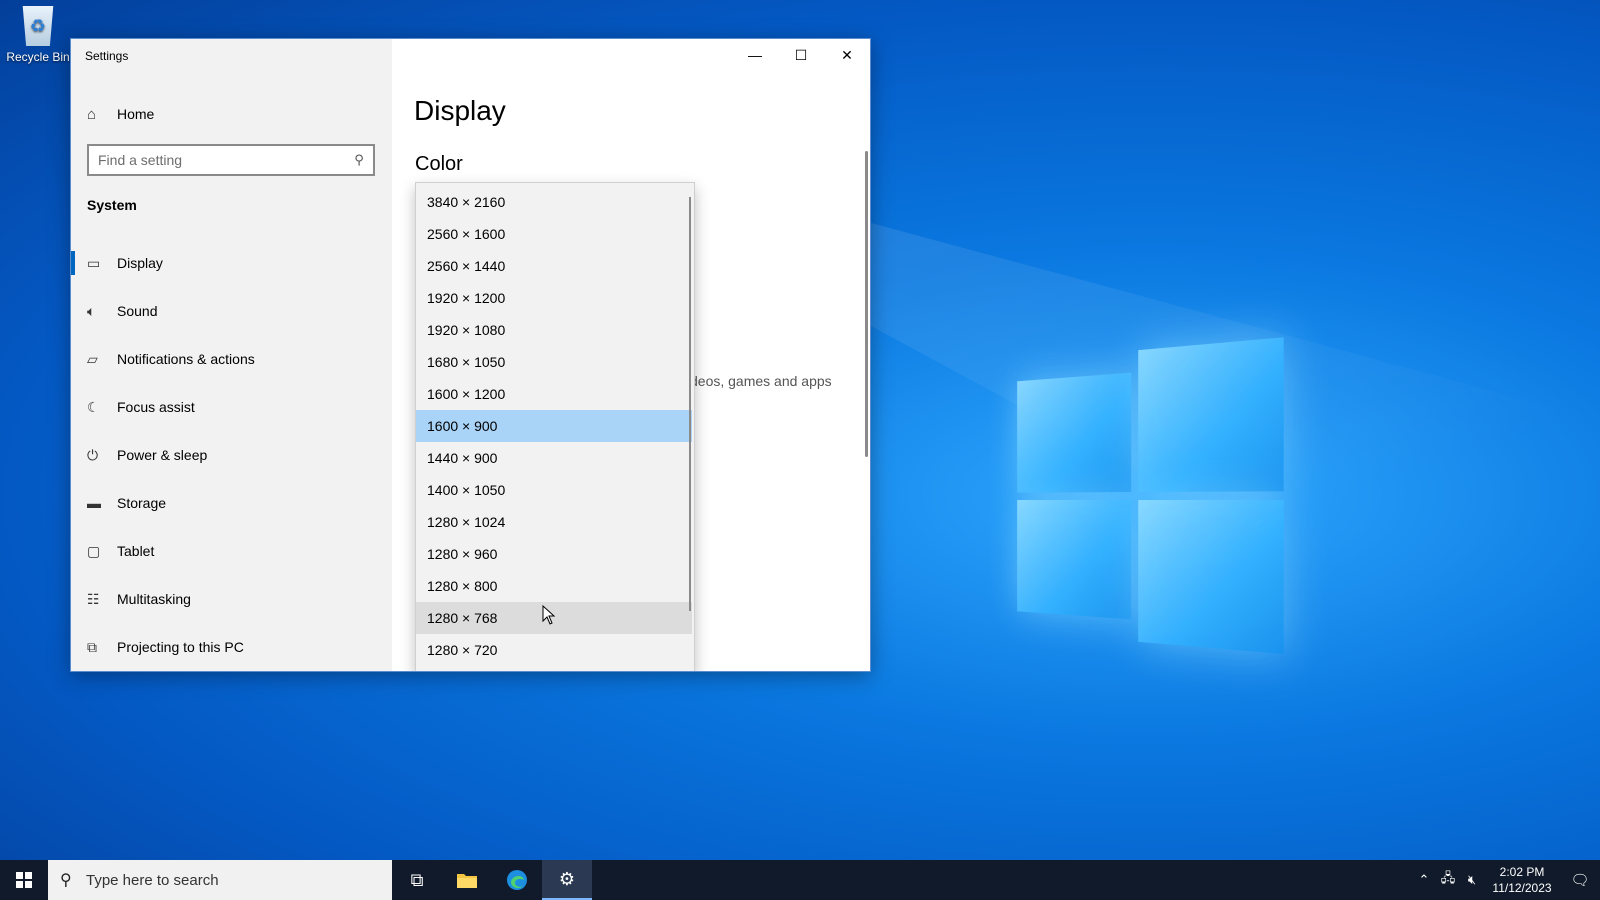 This screenshot has width=1600, height=900. Describe the element at coordinates (136, 551) in the screenshot. I see `sidebar-item-label: Tablet` at that location.